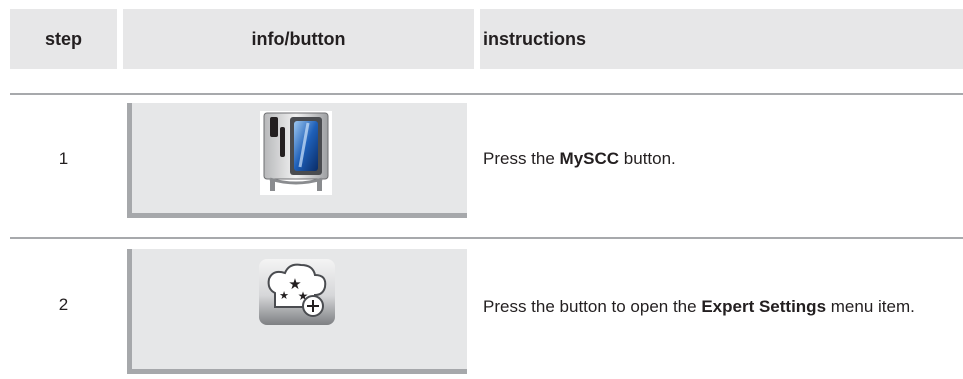 The width and height of the screenshot is (963, 379). What do you see at coordinates (298, 39) in the screenshot?
I see `header-info-button: info/button` at bounding box center [298, 39].